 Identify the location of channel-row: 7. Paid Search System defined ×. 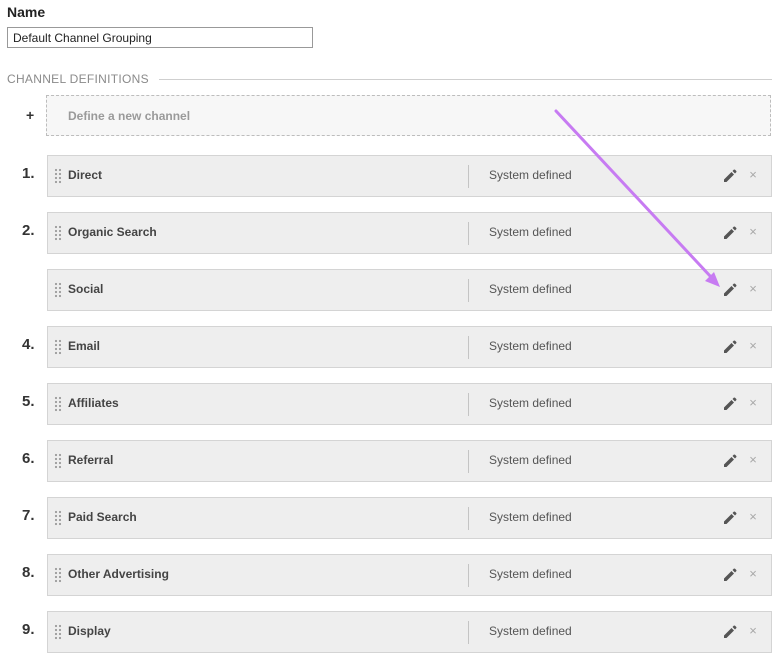
(390, 525).